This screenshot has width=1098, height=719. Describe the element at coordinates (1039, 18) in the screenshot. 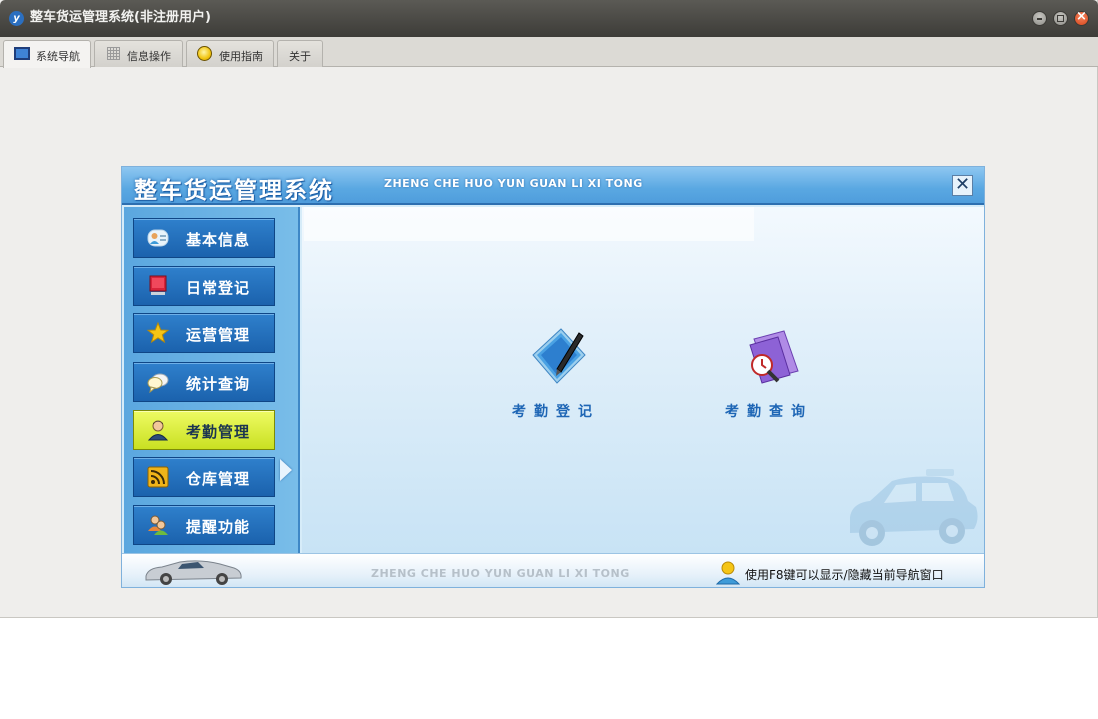

I see `minimize-button` at that location.